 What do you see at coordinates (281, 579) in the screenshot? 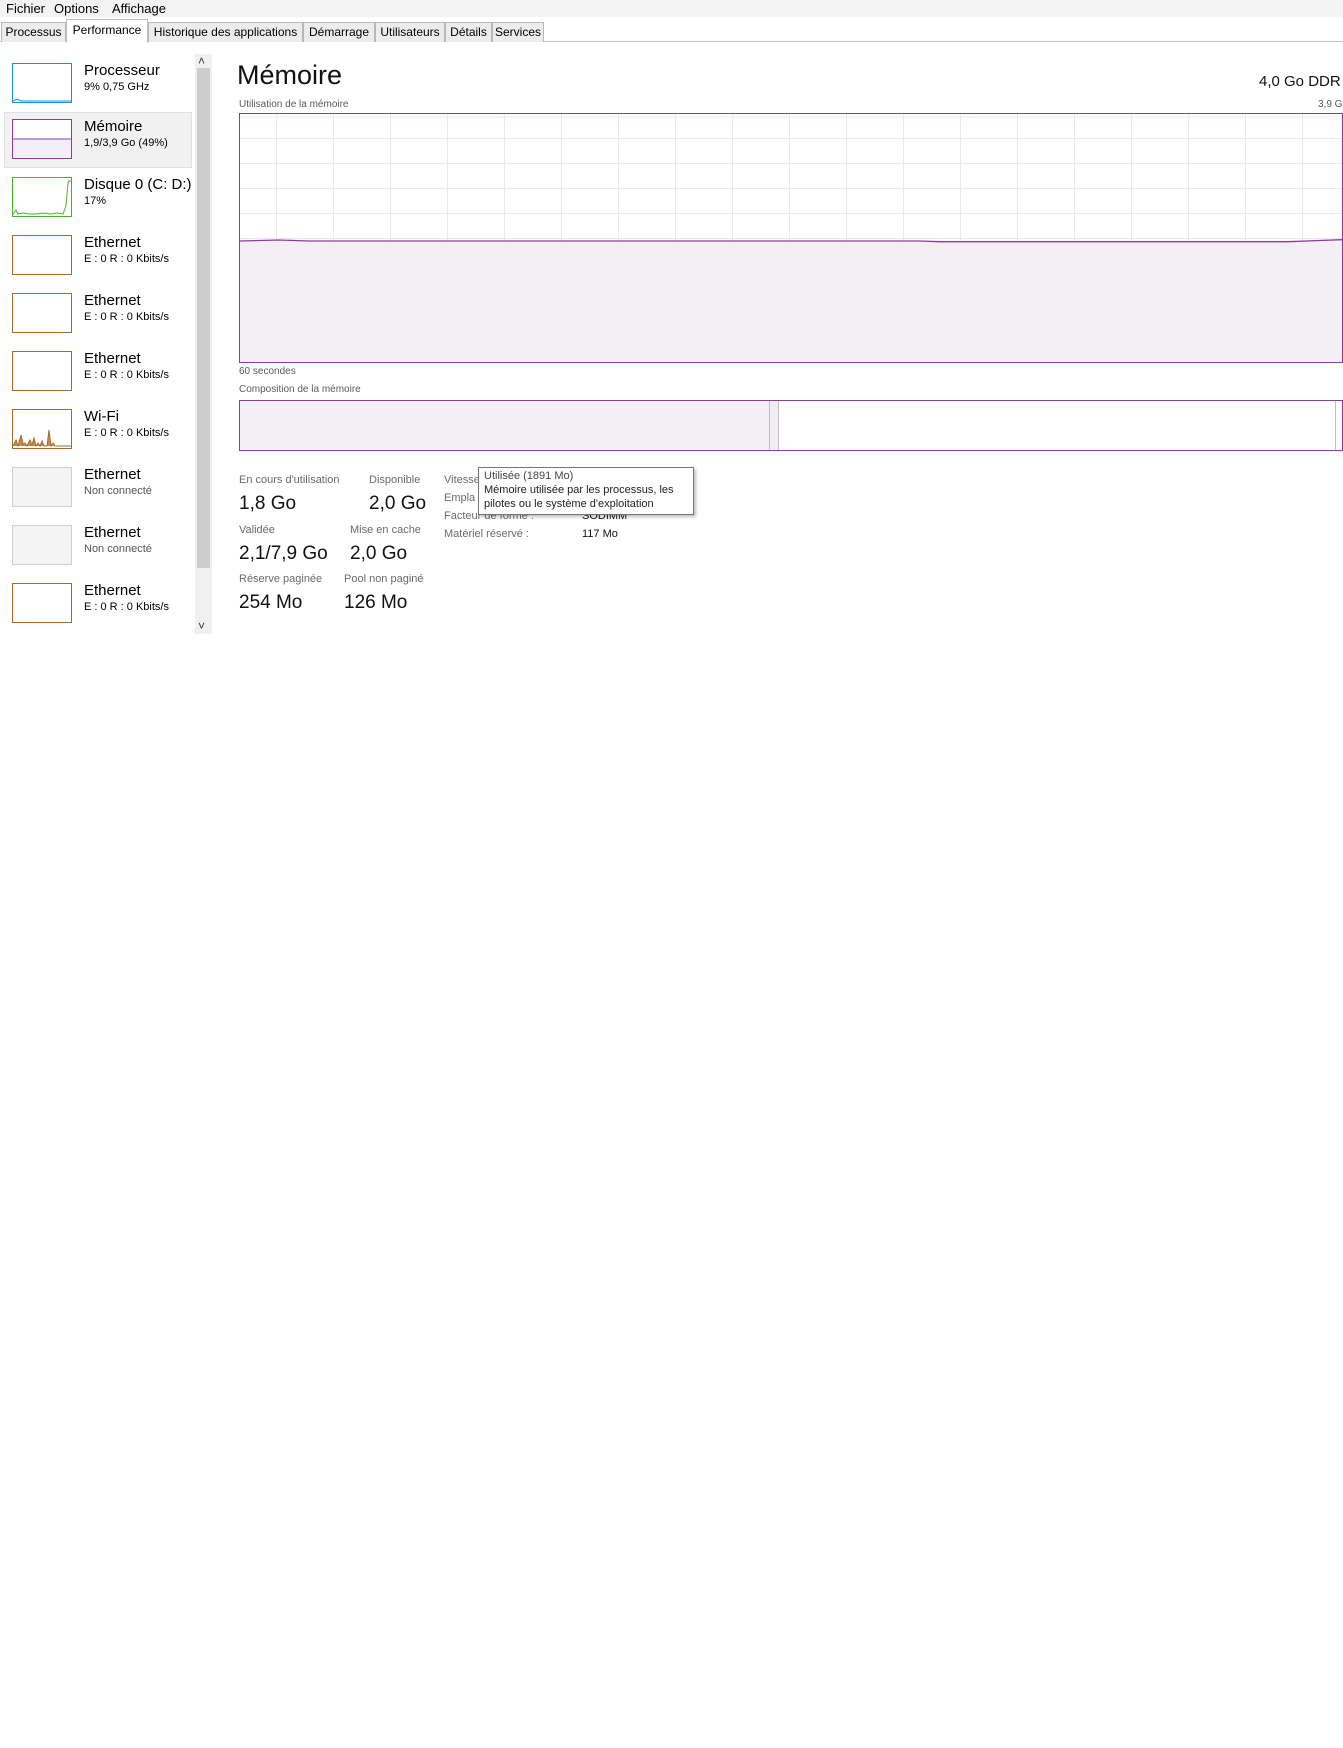
I see `paged-pool-label: Réserve paginée` at bounding box center [281, 579].